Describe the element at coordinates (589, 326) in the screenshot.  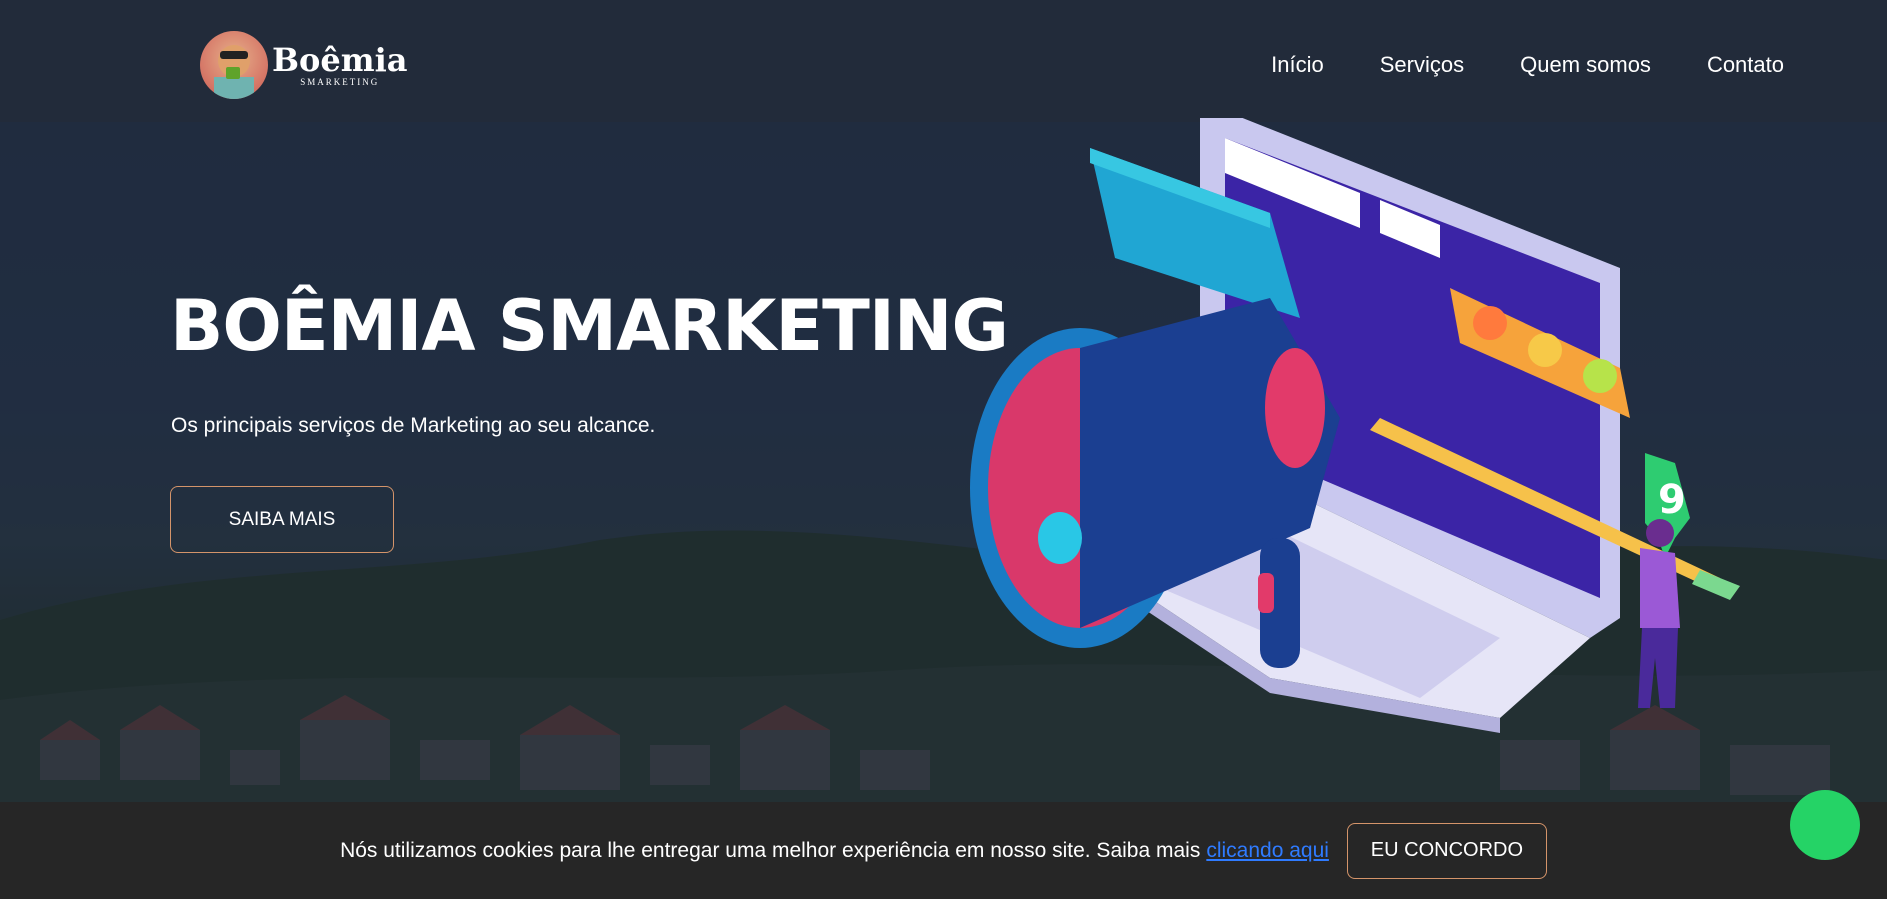
I see `hero-title: BOÊMIA SMARKETING` at that location.